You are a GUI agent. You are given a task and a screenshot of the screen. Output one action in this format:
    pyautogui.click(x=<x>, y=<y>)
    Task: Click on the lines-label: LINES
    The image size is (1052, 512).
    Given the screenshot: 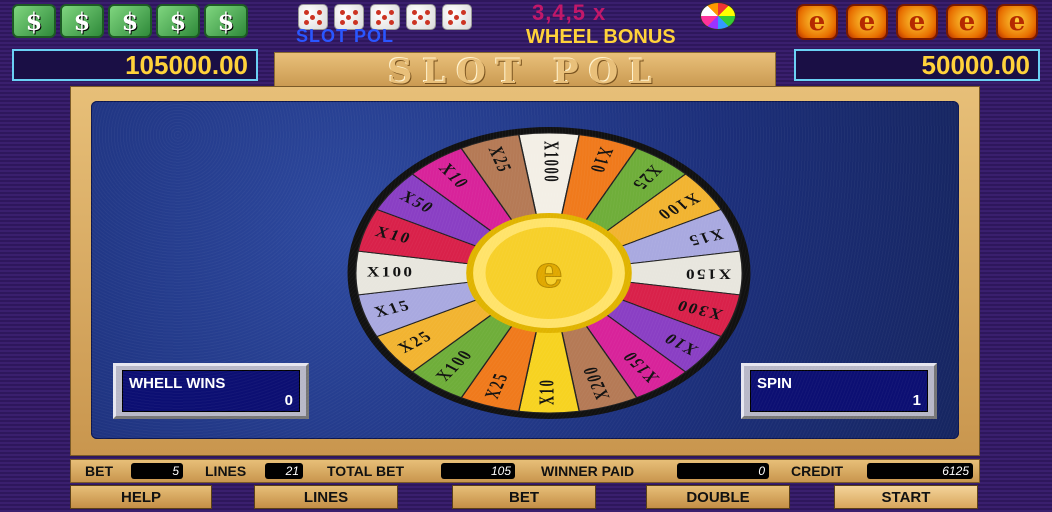 What is the action you would take?
    pyautogui.click(x=226, y=471)
    